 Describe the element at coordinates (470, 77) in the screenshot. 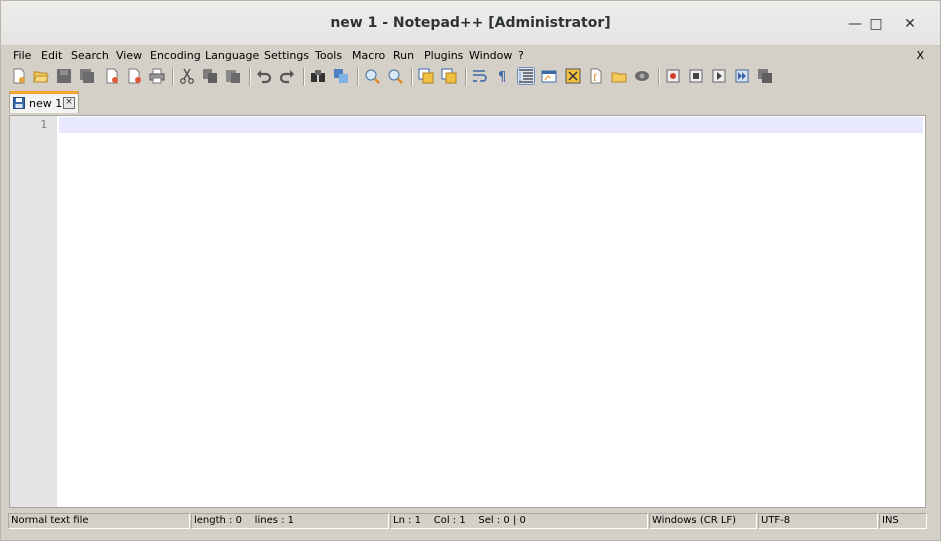

I see `toolbar: ¶ f` at that location.